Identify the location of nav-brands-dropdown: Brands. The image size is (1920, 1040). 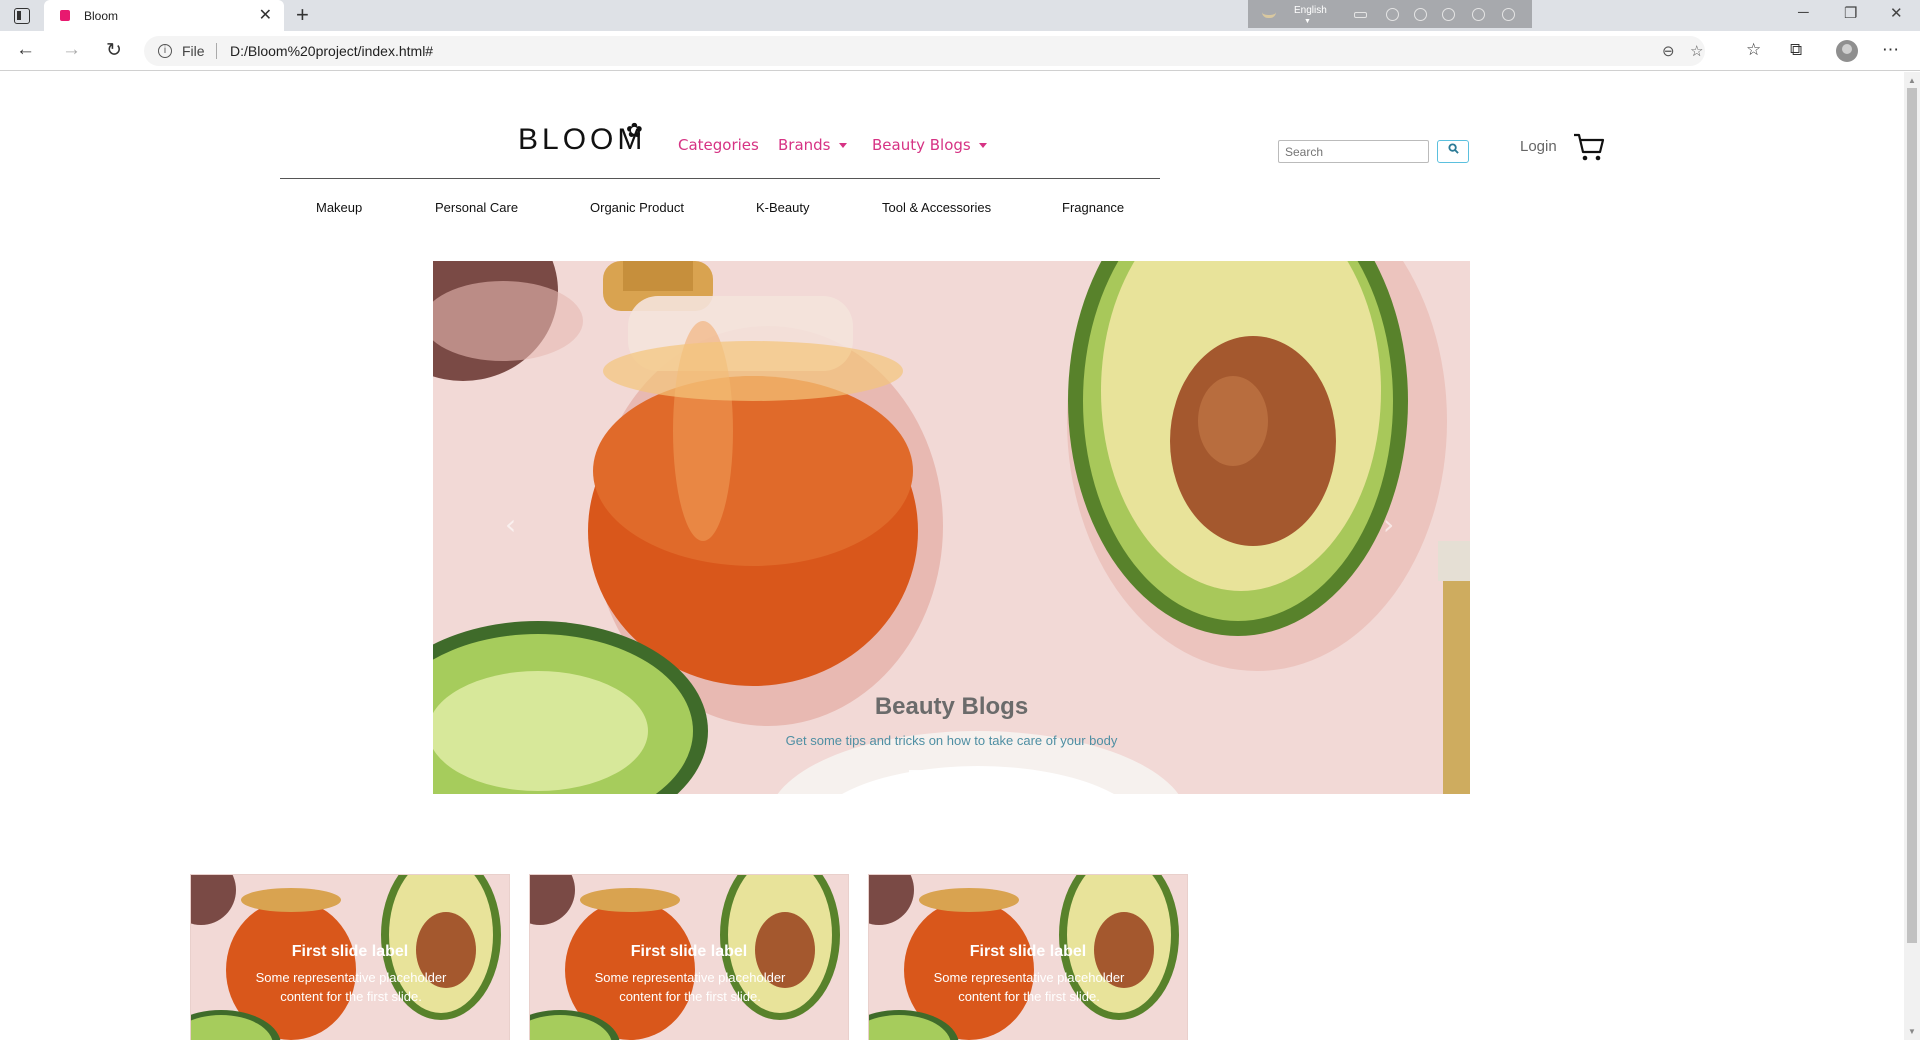
(812, 145).